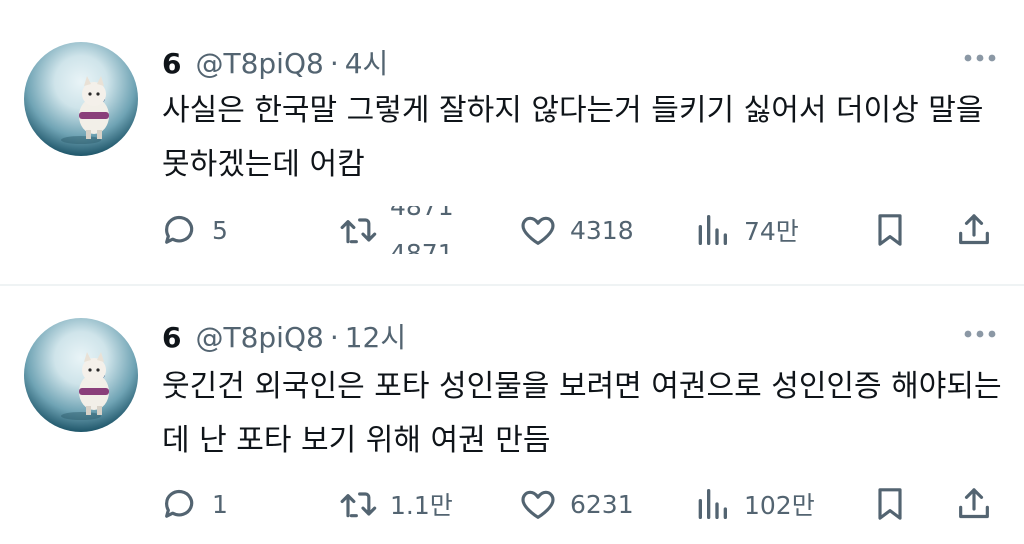  What do you see at coordinates (602, 504) in the screenshot?
I see `like-count: 6231` at bounding box center [602, 504].